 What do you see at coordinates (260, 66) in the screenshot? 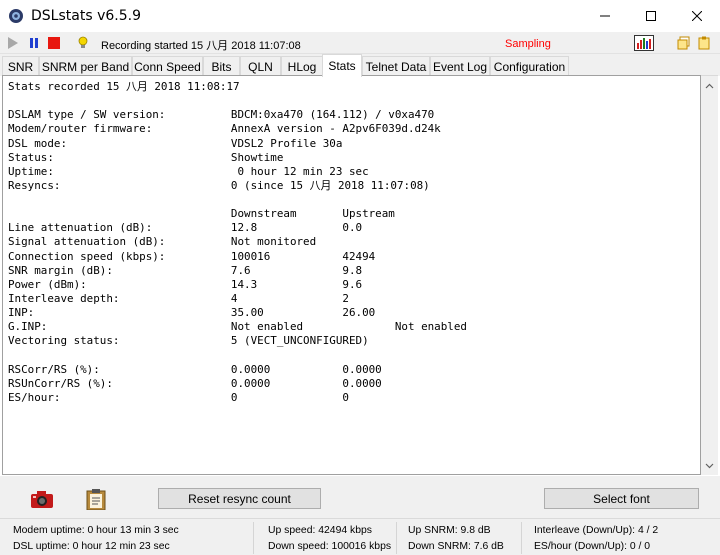
I see `tab-qln: QLN` at bounding box center [260, 66].